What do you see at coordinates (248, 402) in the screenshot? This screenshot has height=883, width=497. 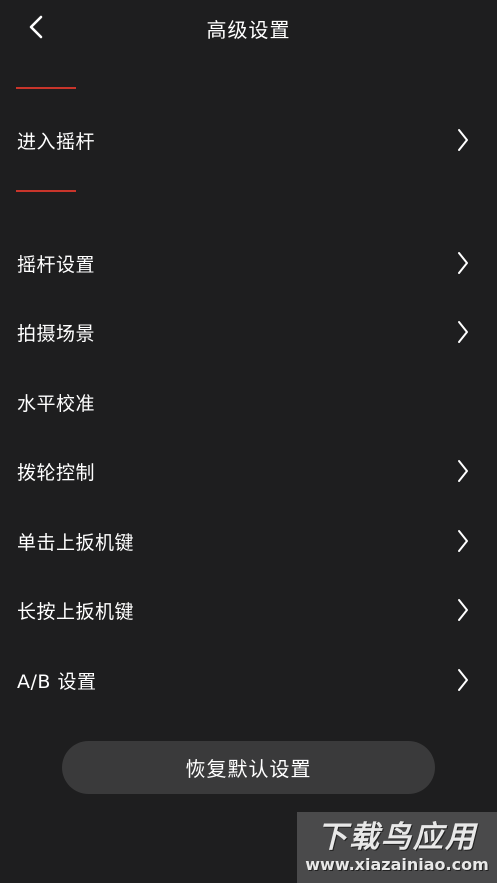 I see `menu-item-horizontal-calibration: 水平校准` at bounding box center [248, 402].